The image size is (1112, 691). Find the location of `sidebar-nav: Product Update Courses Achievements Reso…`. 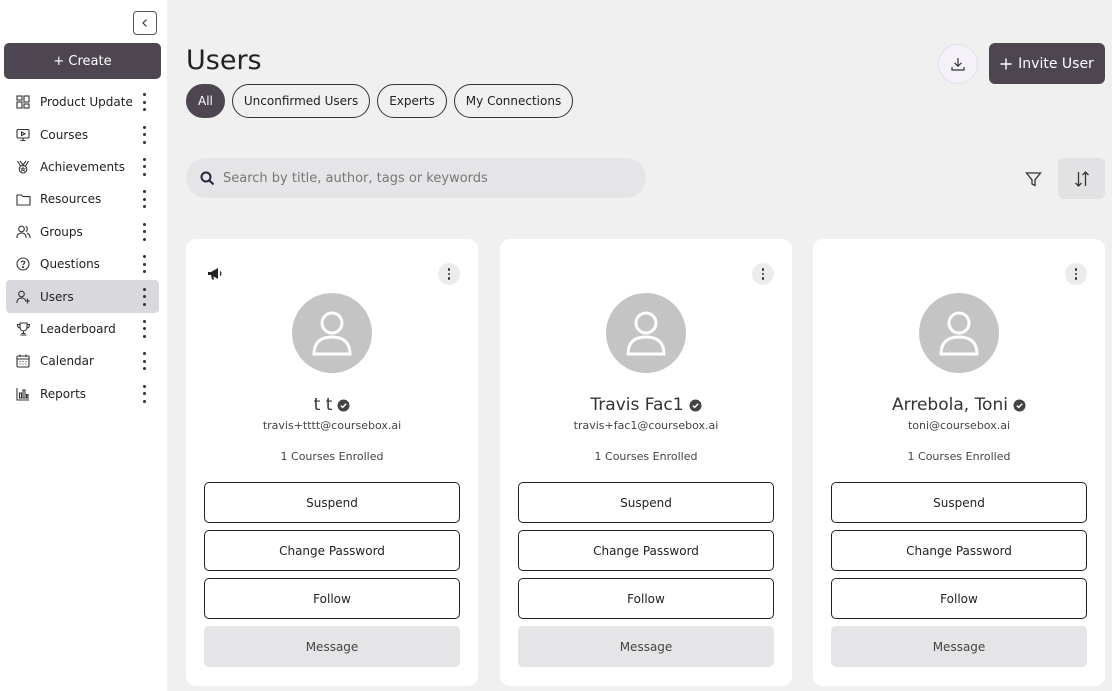

sidebar-nav: Product Update Courses Achievements Reso… is located at coordinates (82, 248).